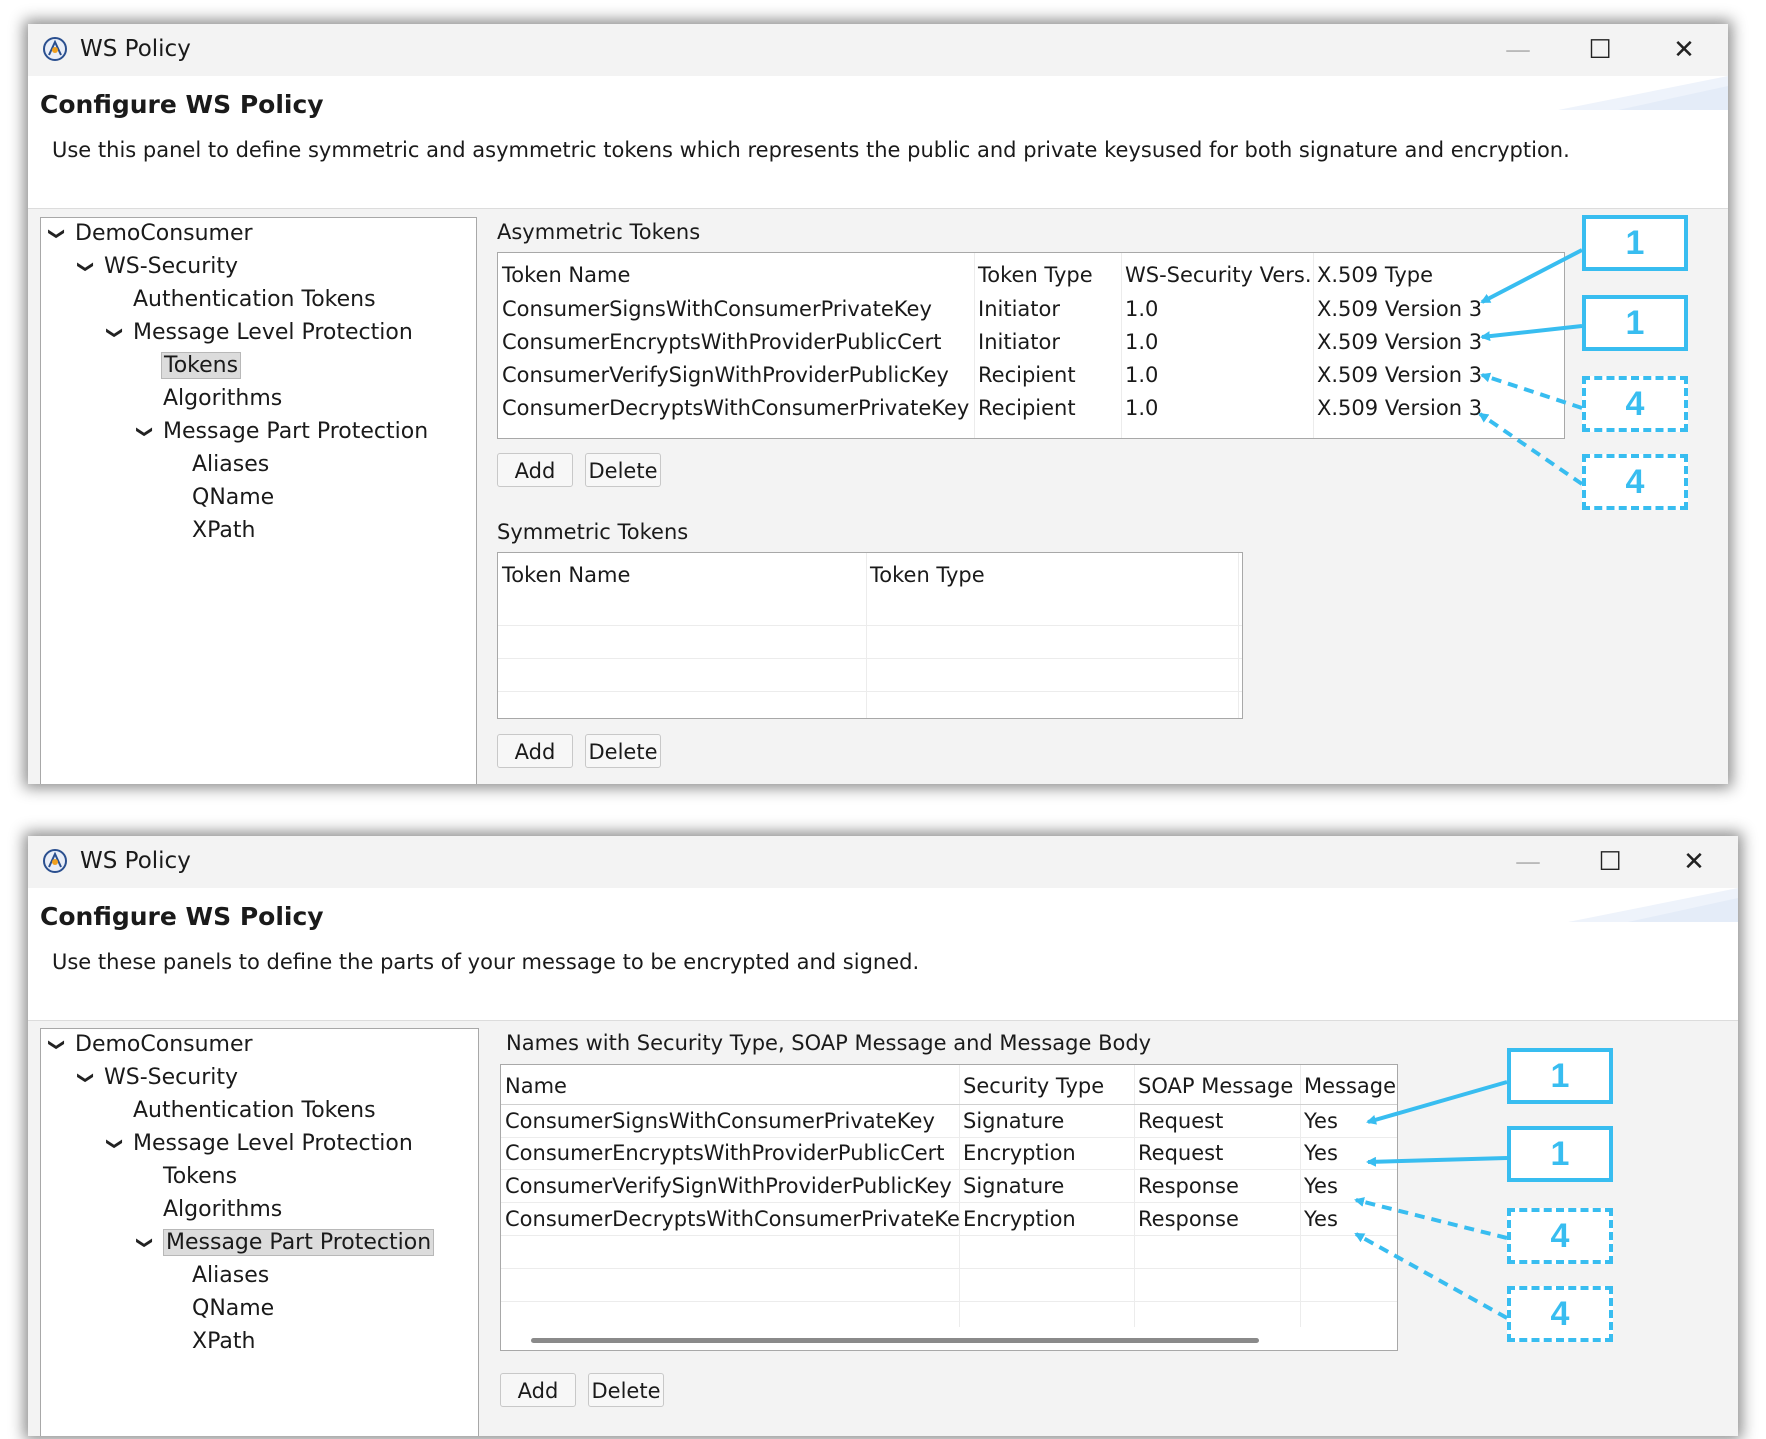 This screenshot has width=1766, height=1439. What do you see at coordinates (623, 751) in the screenshot?
I see `delete-symmetric-token-button: Delete` at bounding box center [623, 751].